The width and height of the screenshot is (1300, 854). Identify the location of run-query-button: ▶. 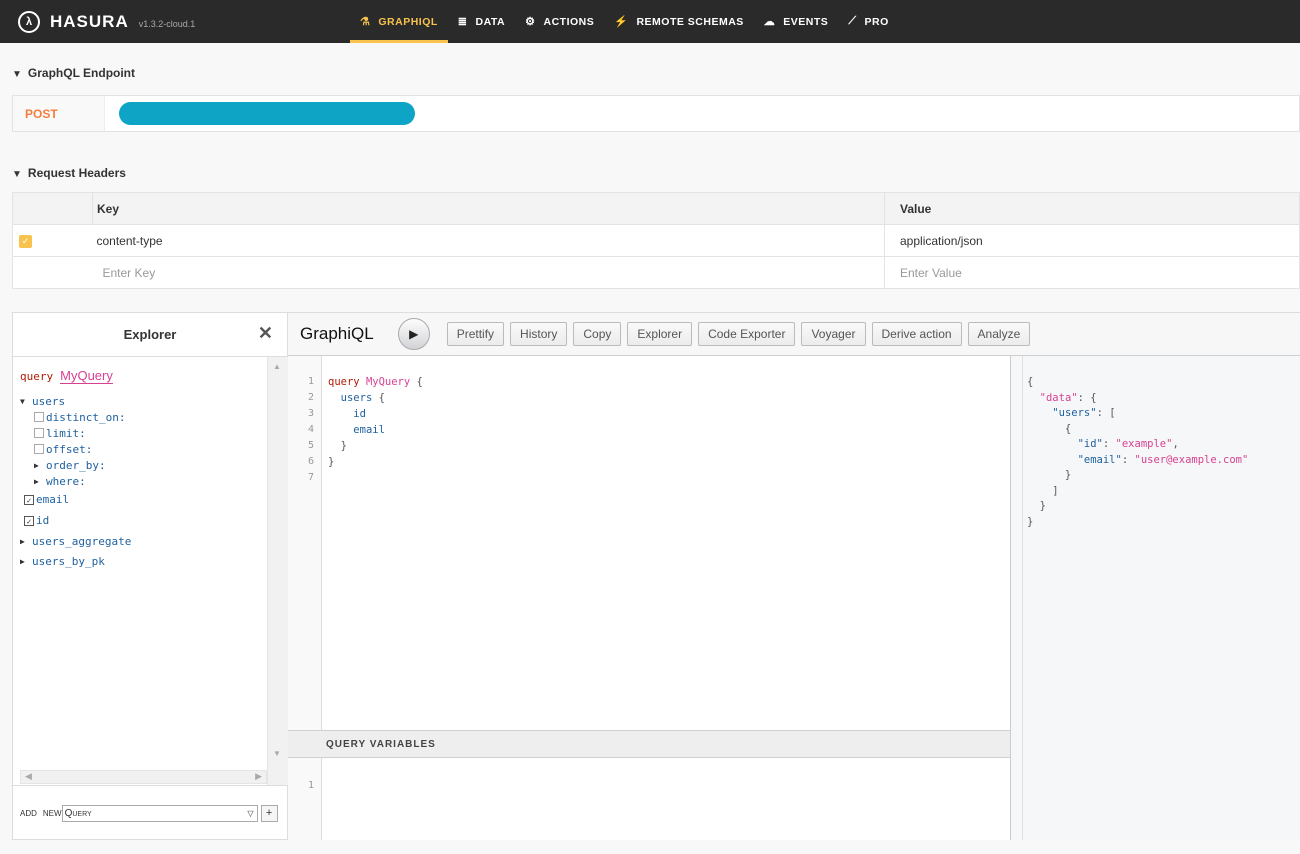
(413, 334).